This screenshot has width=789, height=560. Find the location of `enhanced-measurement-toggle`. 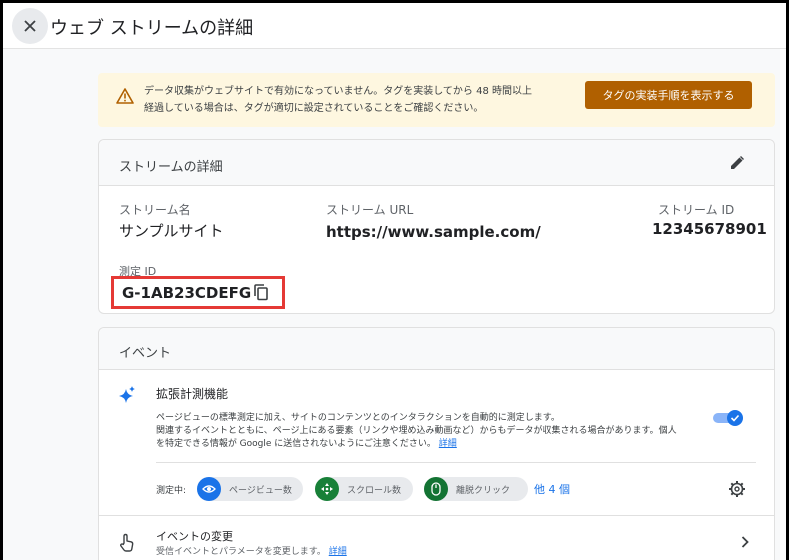

enhanced-measurement-toggle is located at coordinates (728, 418).